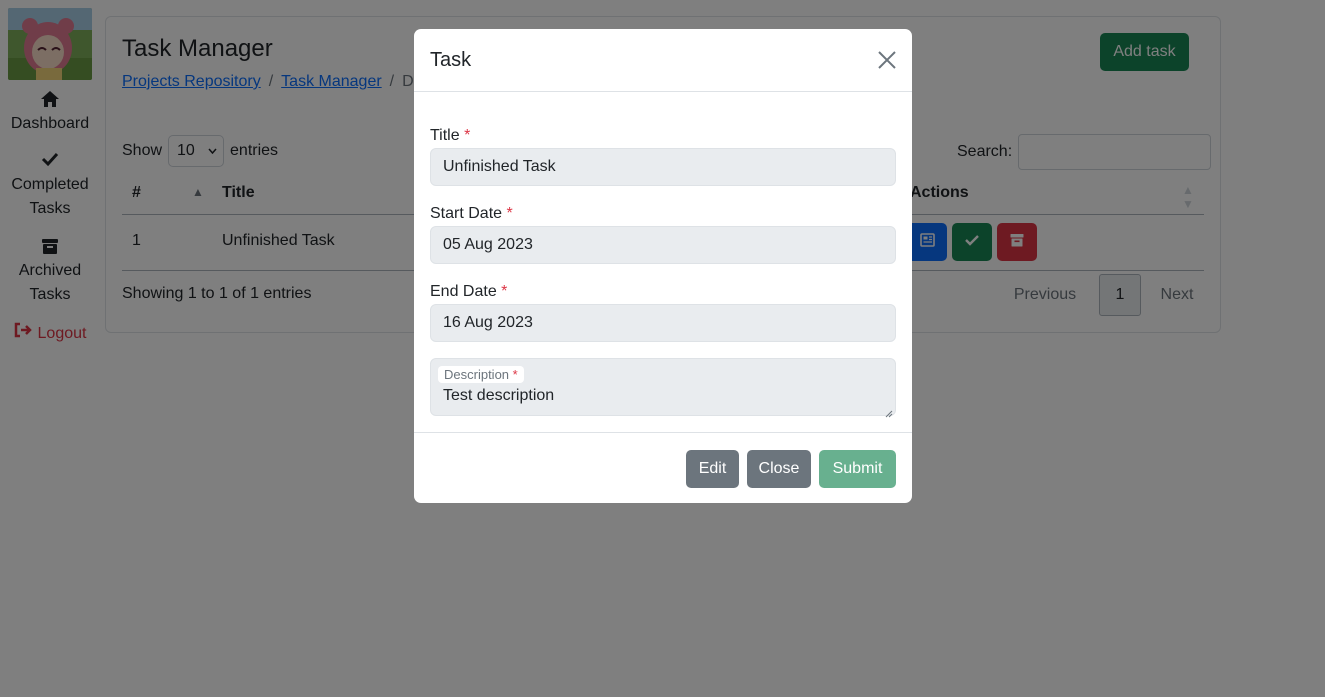 This screenshot has width=1325, height=697. I want to click on description-label: Description *, so click(481, 374).